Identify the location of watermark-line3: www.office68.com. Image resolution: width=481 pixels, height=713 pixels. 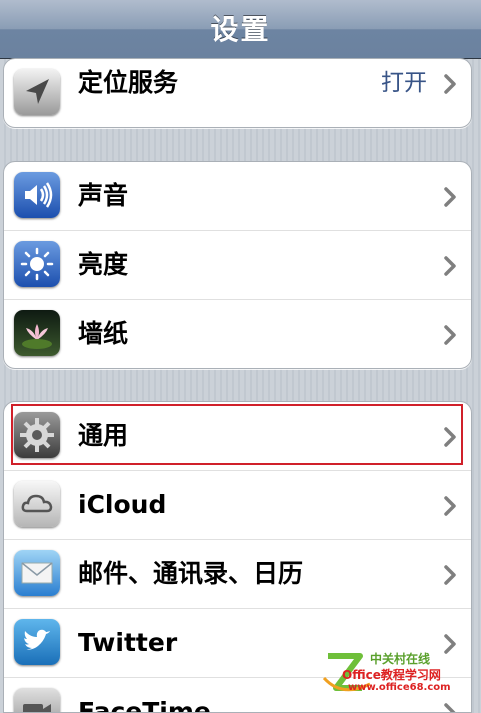
(399, 687).